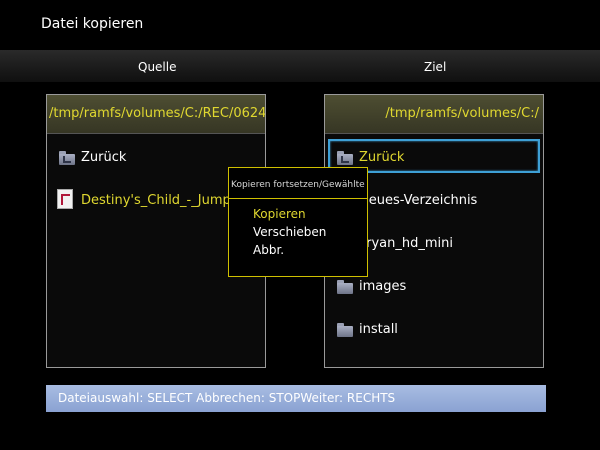 Image resolution: width=600 pixels, height=450 pixels. I want to click on column-header-bar, so click(300, 66).